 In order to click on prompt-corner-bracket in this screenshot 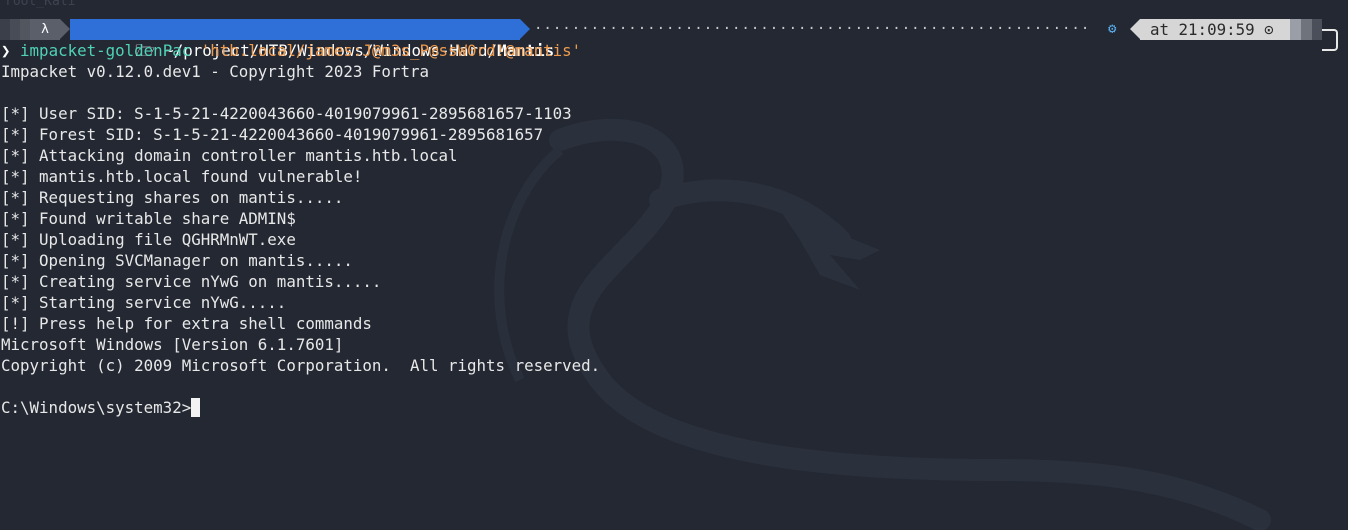, I will do `click(1330, 40)`.